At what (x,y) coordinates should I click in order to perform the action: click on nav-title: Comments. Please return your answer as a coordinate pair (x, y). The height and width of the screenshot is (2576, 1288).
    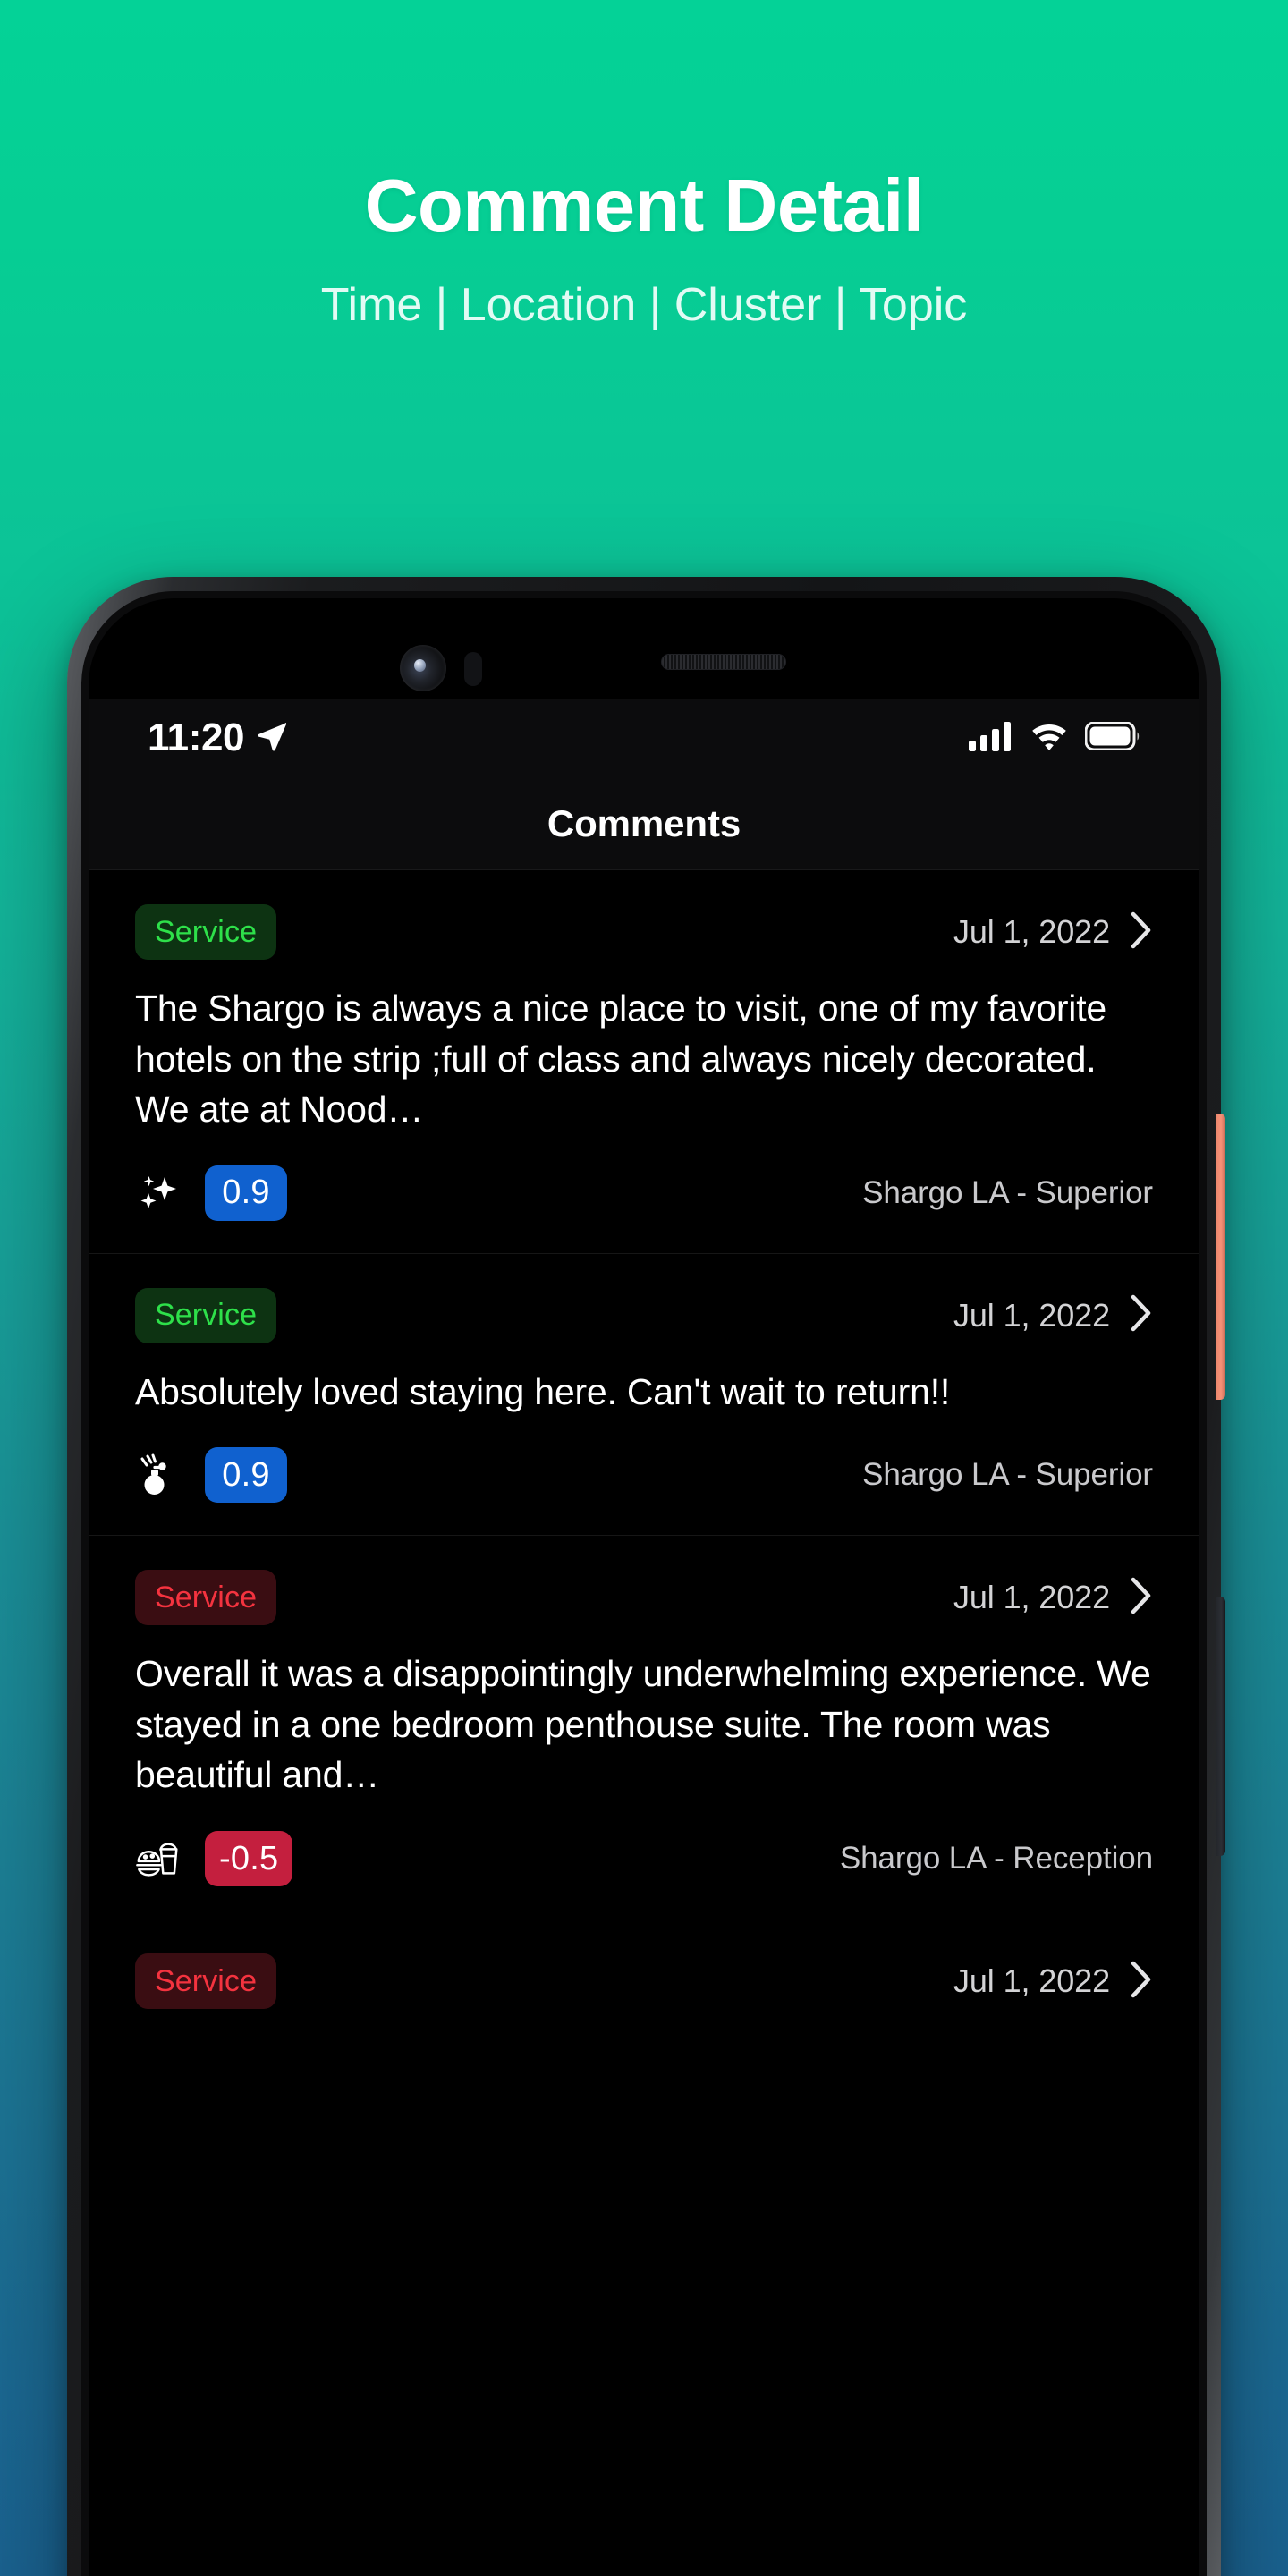
    Looking at the image, I should click on (644, 822).